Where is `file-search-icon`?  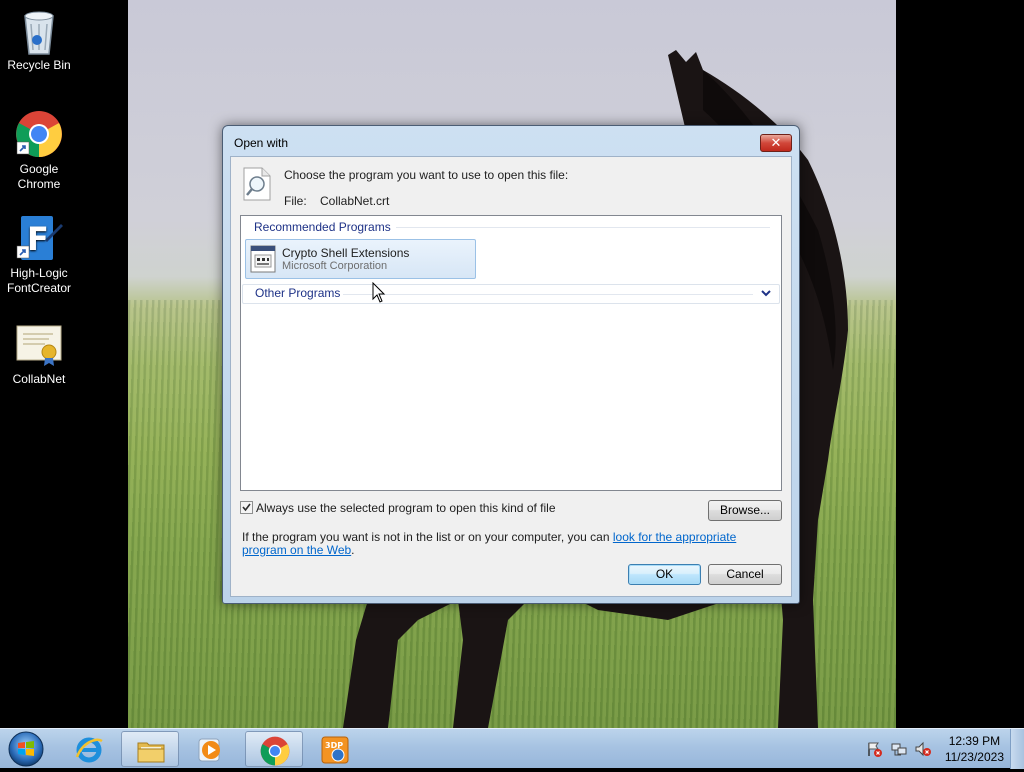 file-search-icon is located at coordinates (257, 184).